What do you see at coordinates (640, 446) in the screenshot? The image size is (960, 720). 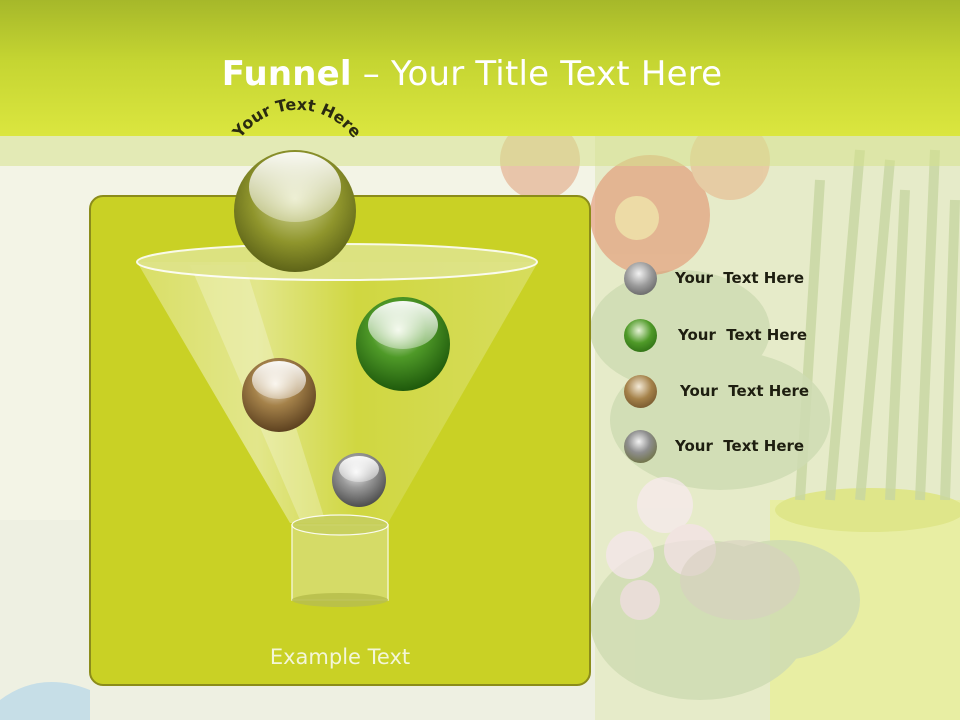 I see `olive-bullet-icon` at bounding box center [640, 446].